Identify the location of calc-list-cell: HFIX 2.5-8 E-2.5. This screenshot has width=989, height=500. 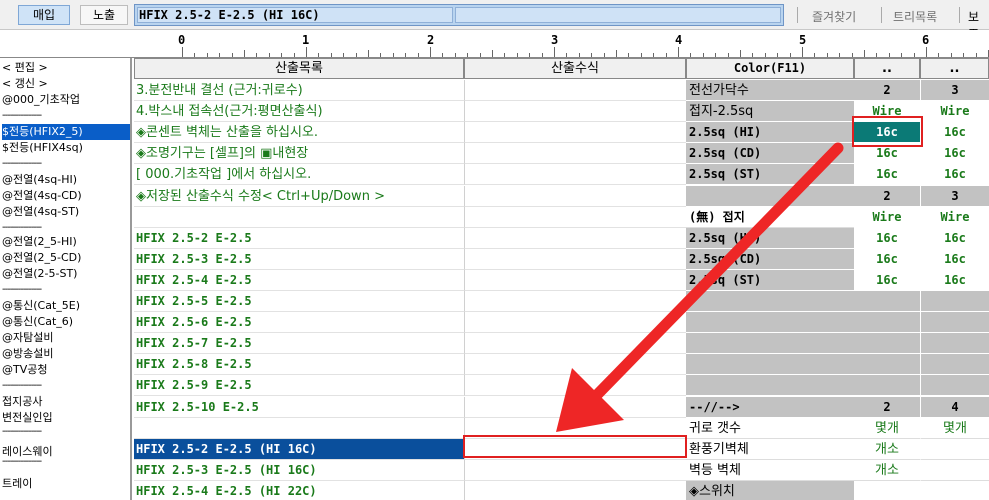
(299, 365).